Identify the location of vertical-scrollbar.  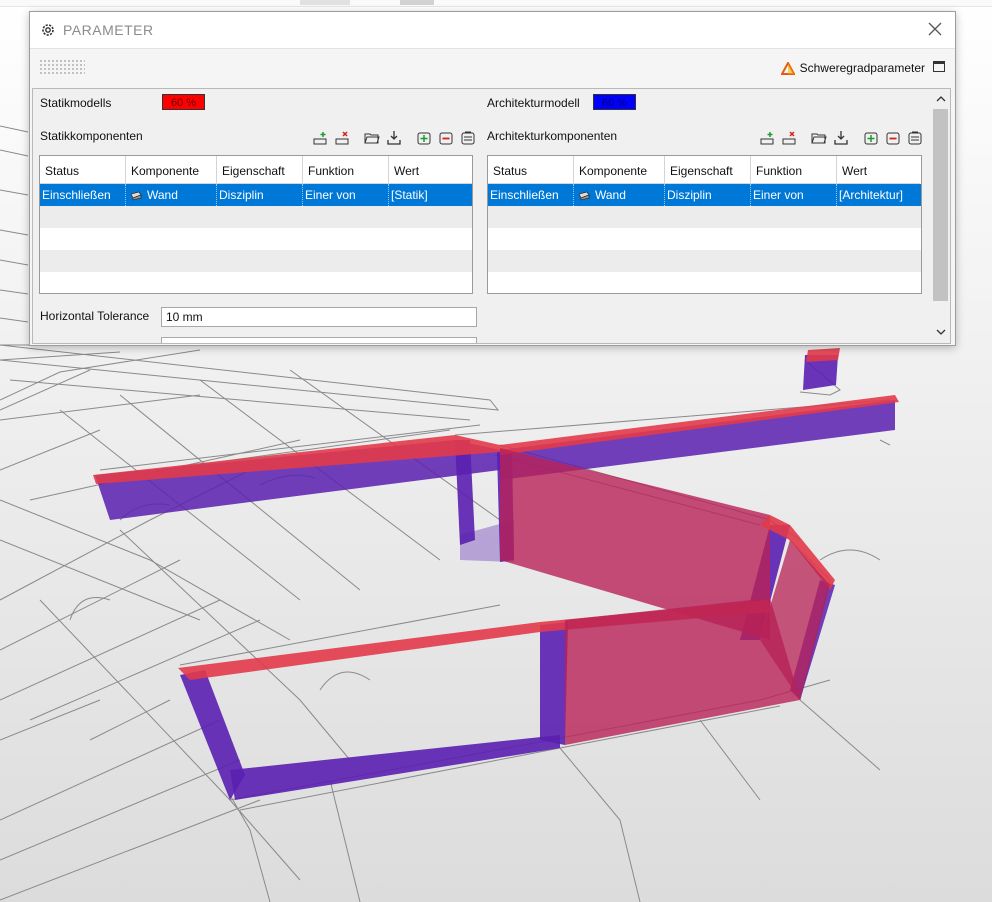
(940, 216).